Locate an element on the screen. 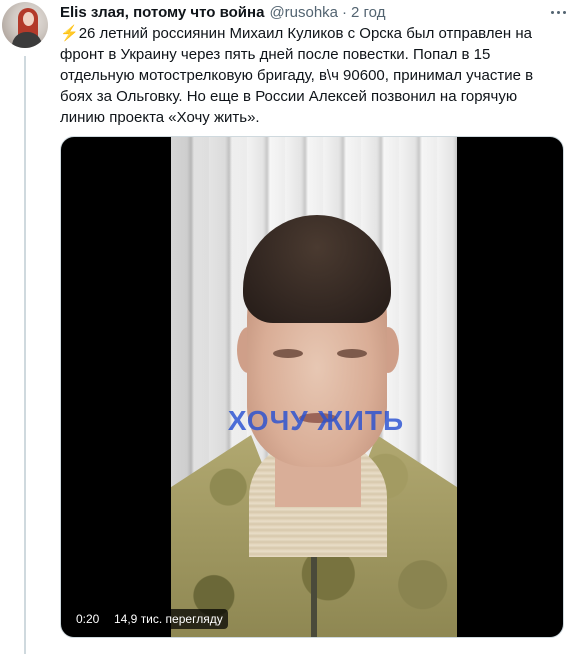 This screenshot has height=654, width=578. video-view-count: 14,9 тис. перегляду is located at coordinates (168, 619).